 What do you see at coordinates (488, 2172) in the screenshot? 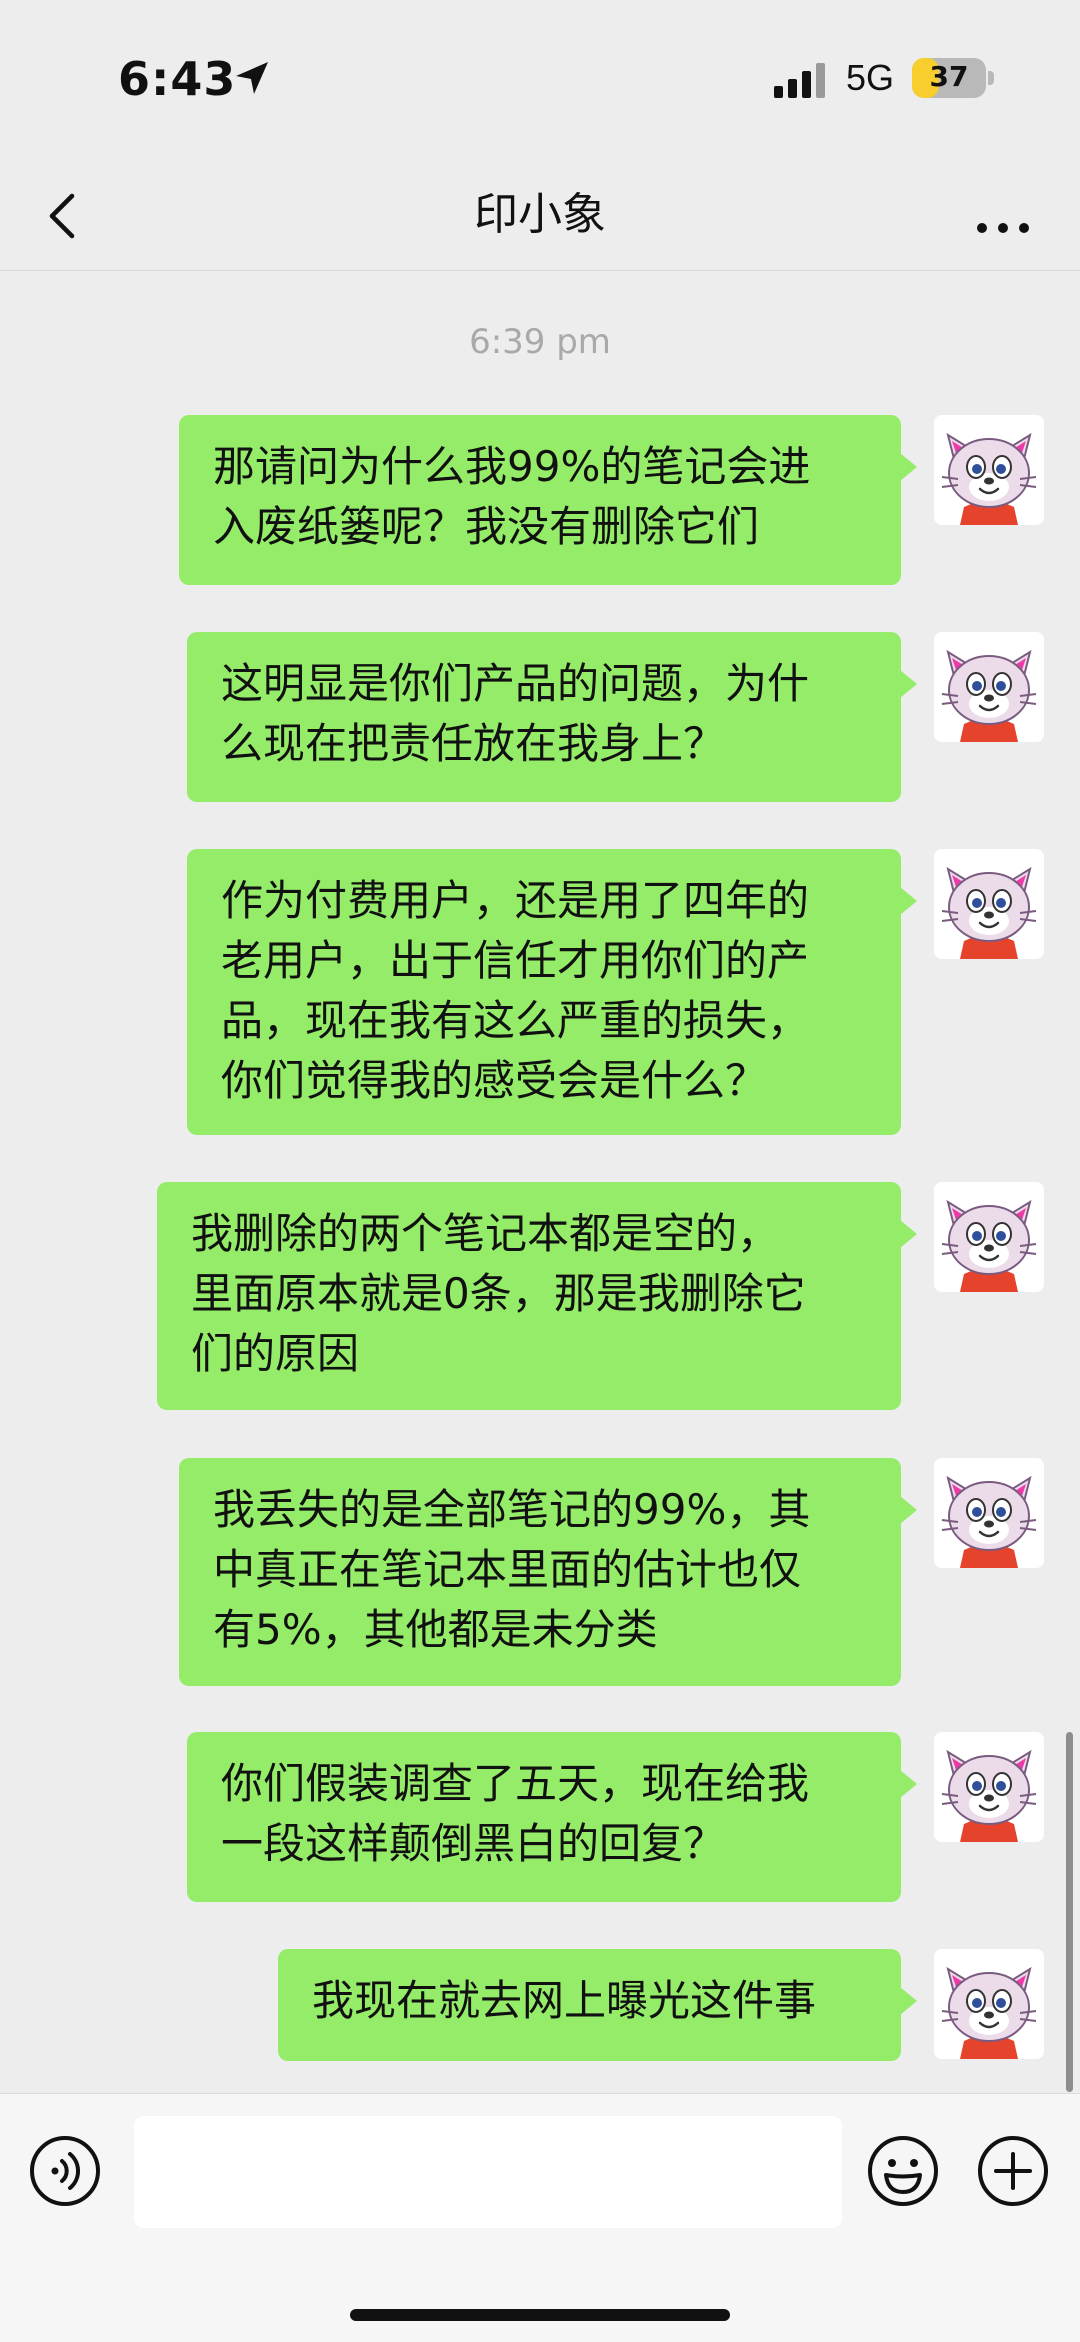
I see `message-input` at bounding box center [488, 2172].